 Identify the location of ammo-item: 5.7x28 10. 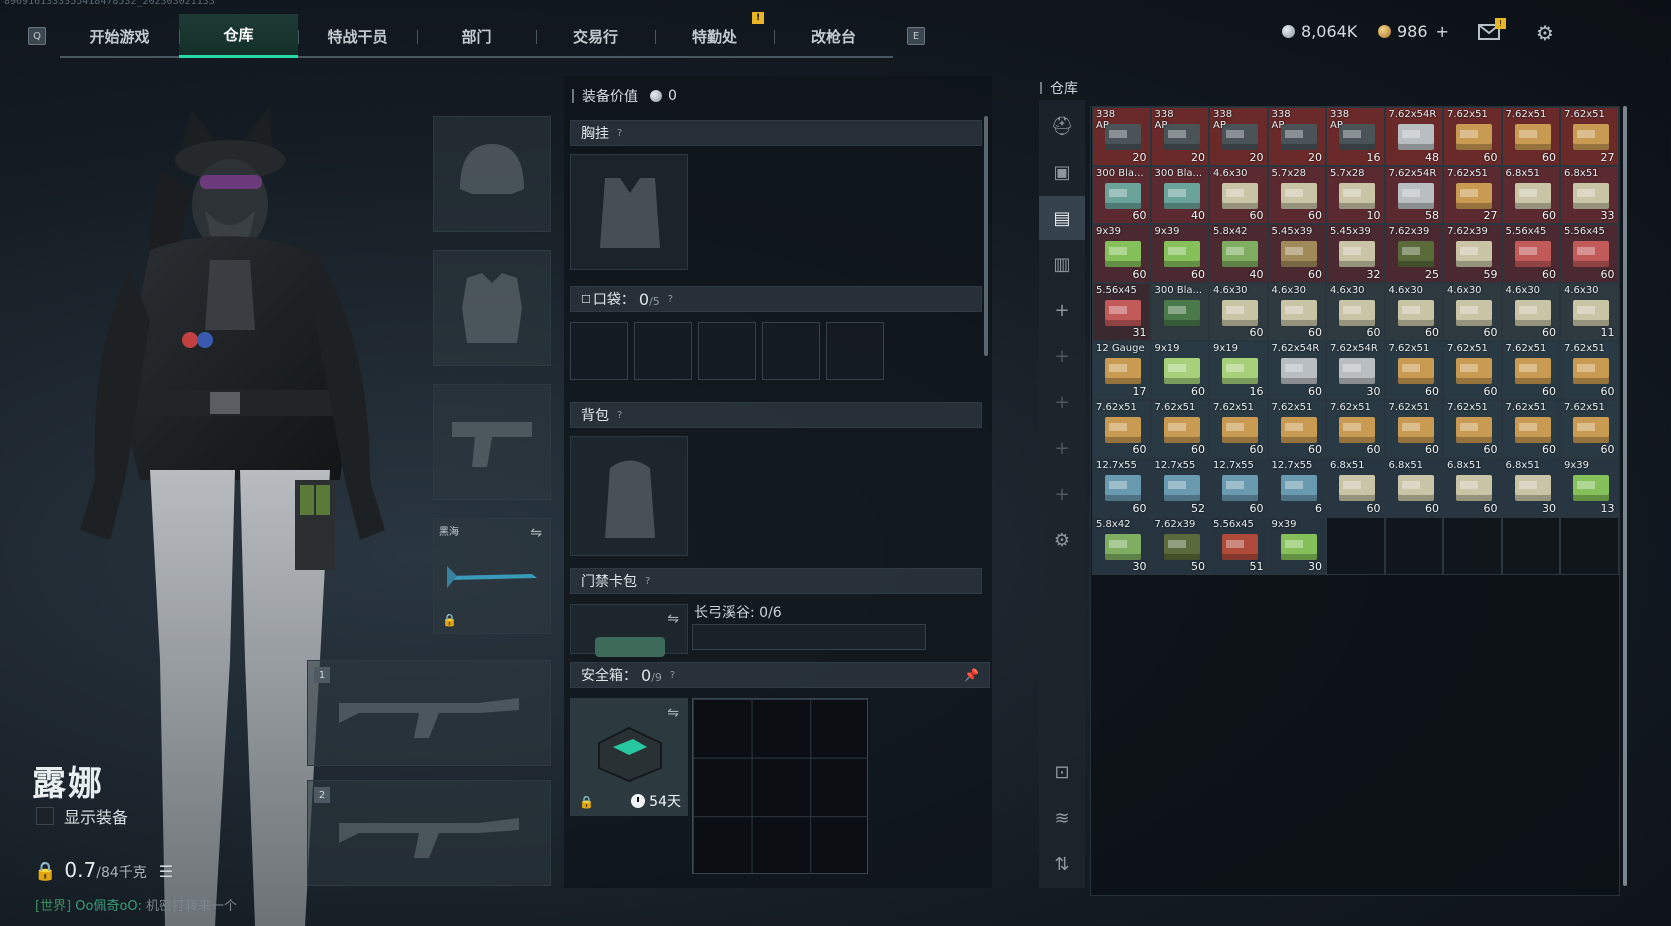
(1355, 194).